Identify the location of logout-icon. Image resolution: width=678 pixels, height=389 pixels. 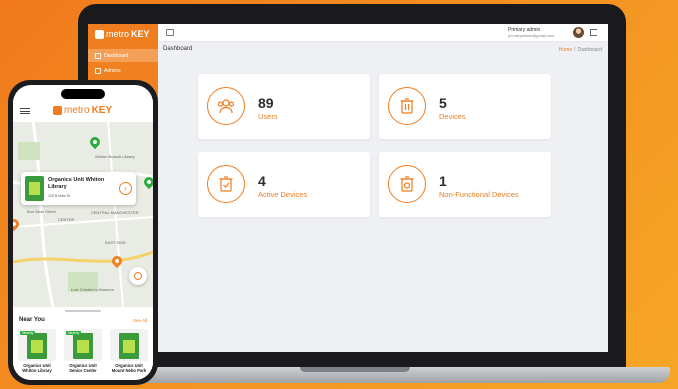
(593, 32).